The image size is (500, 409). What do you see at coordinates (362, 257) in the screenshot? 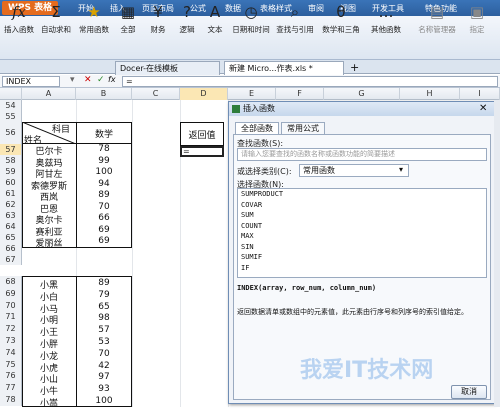
I see `function-list-item: SUMIF` at bounding box center [362, 257].